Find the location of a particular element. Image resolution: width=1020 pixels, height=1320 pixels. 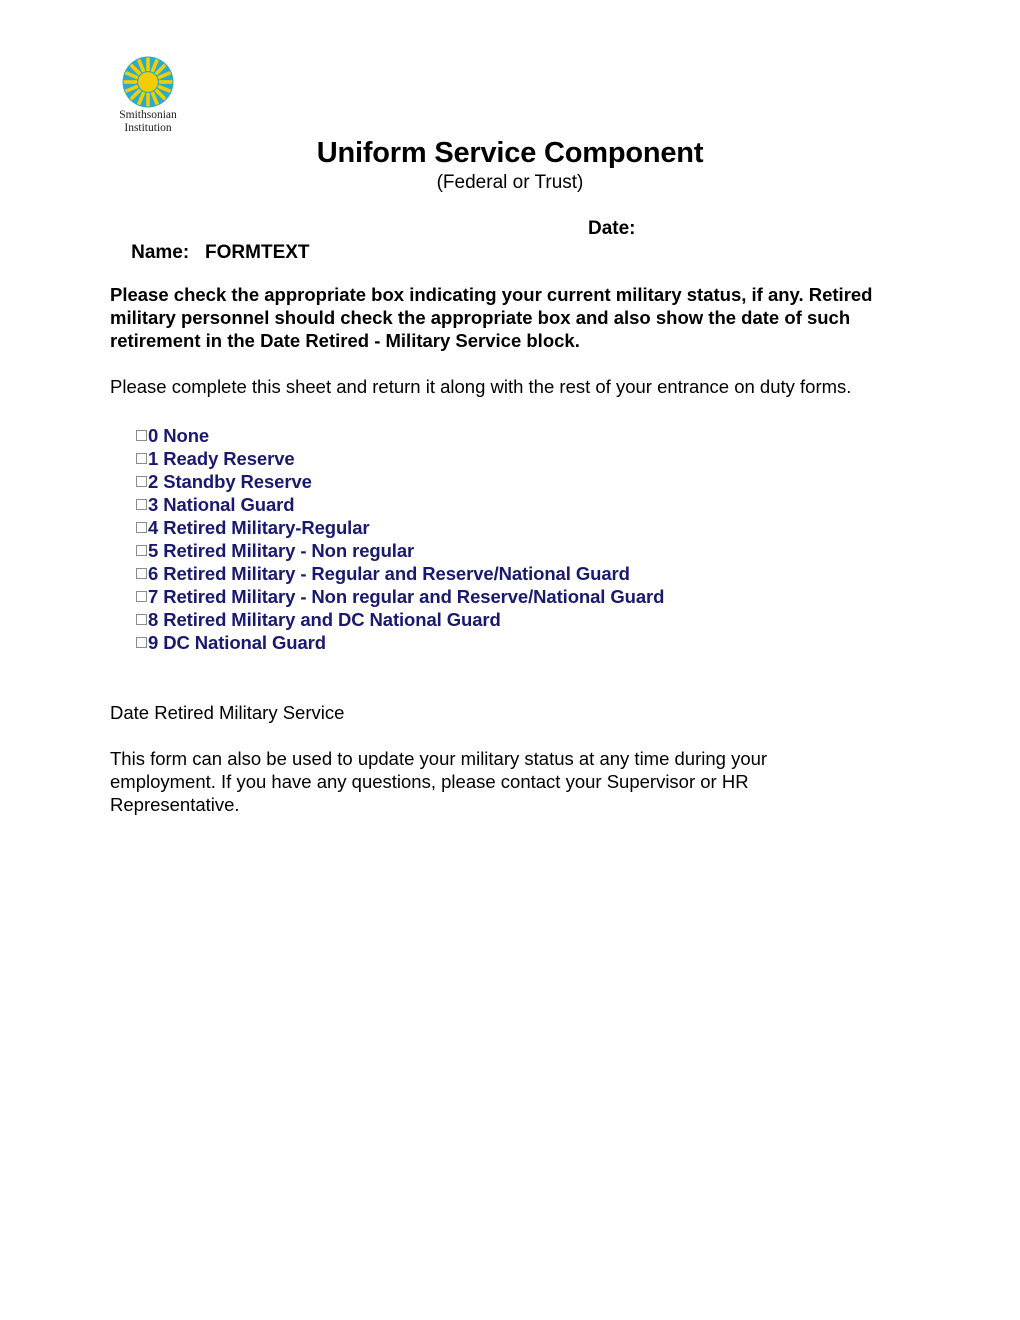

date-retired-label: Date Retired Military Service is located at coordinates (227, 712).